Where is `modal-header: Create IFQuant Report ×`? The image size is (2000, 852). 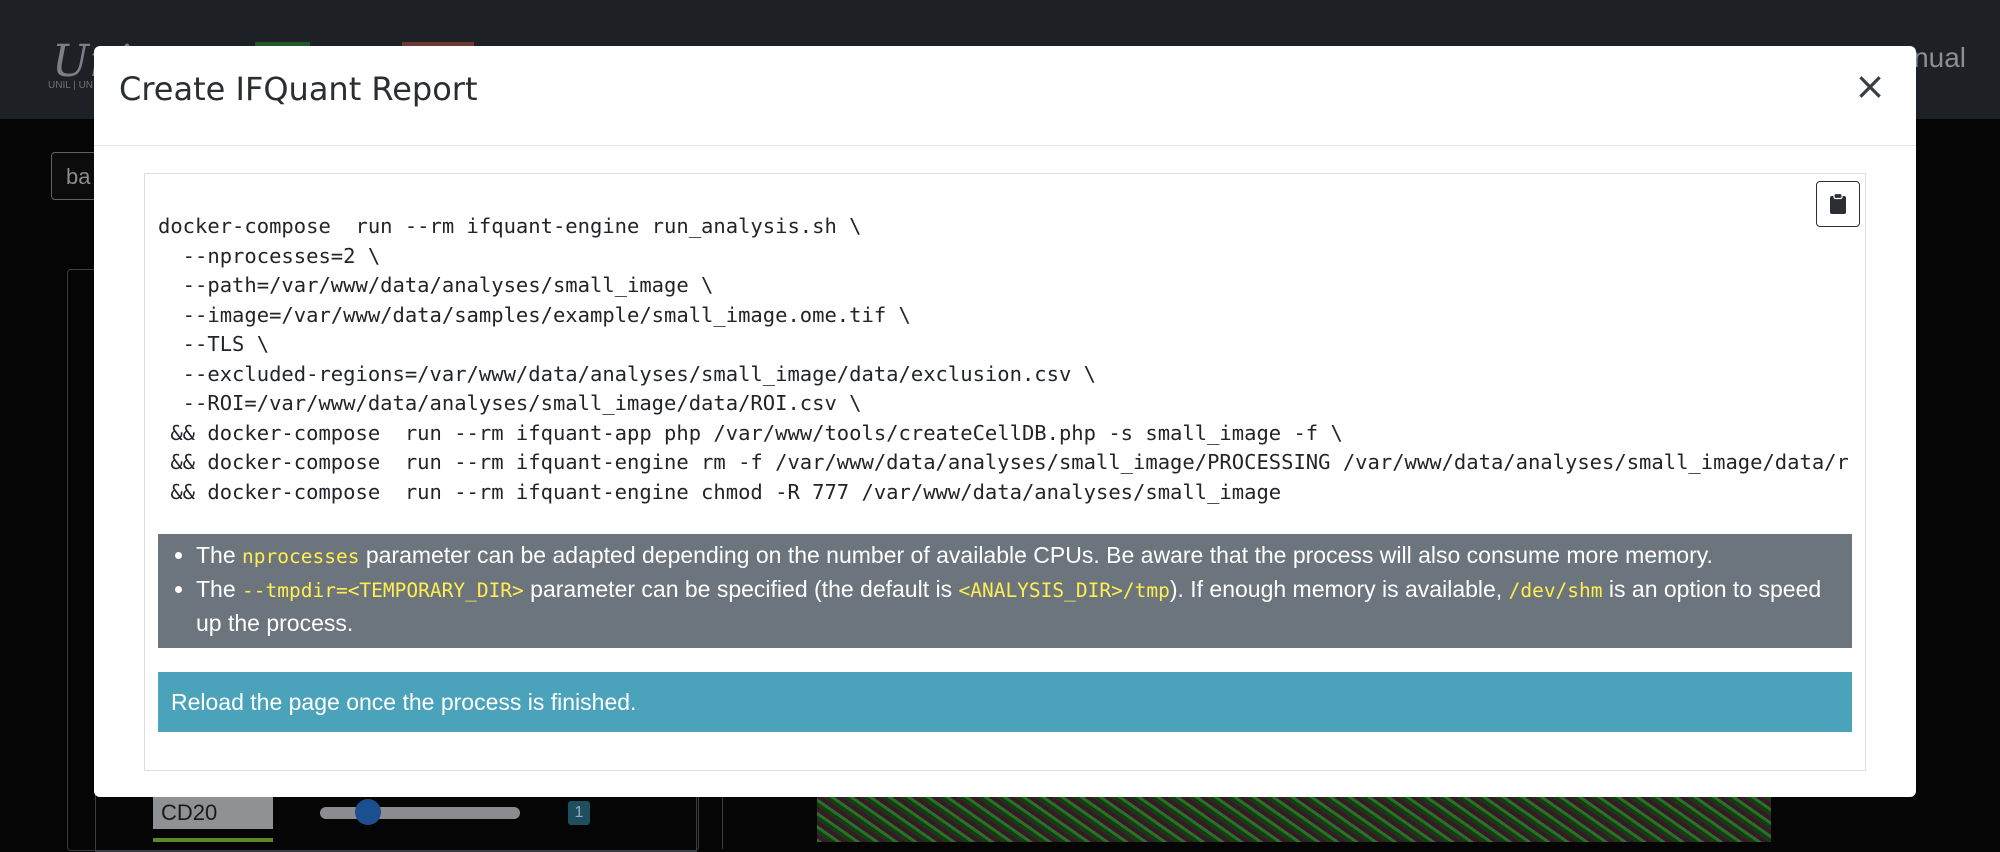
modal-header: Create IFQuant Report × is located at coordinates (1005, 96).